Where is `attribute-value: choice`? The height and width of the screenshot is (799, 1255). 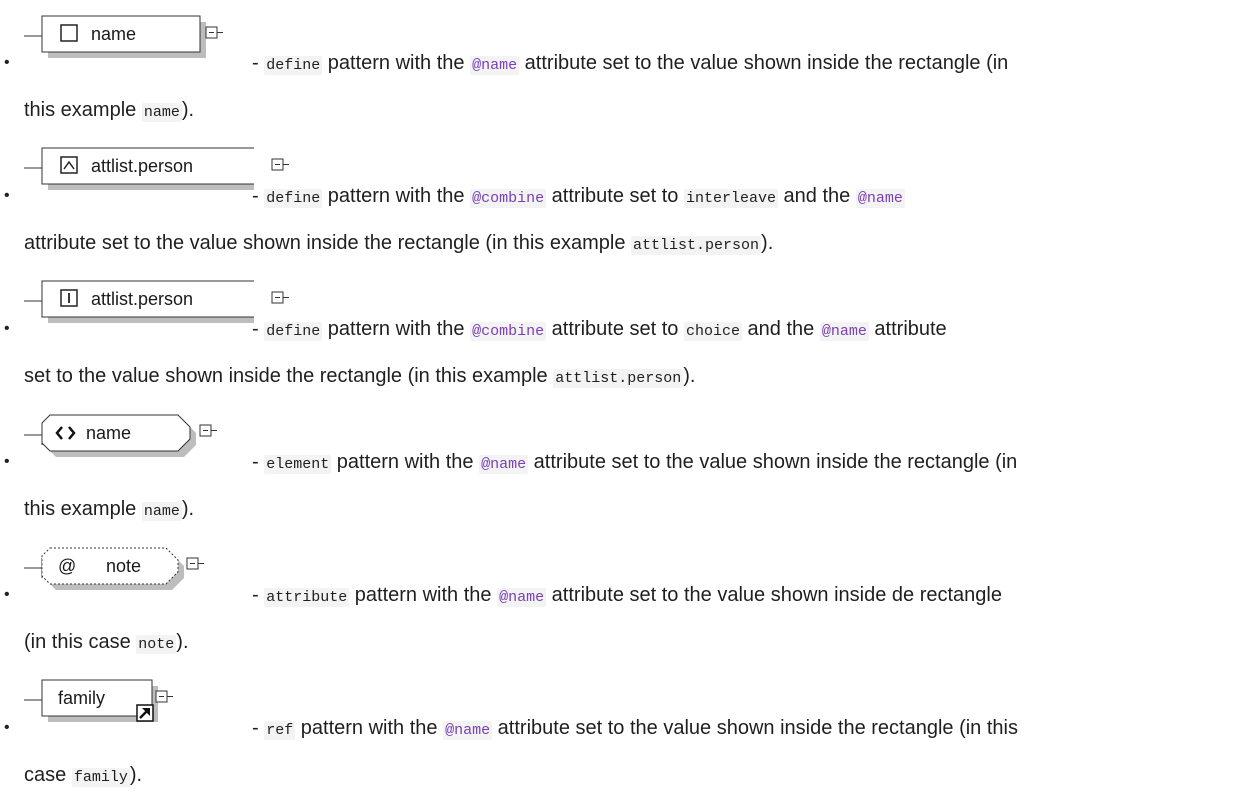 attribute-value: choice is located at coordinates (712, 331).